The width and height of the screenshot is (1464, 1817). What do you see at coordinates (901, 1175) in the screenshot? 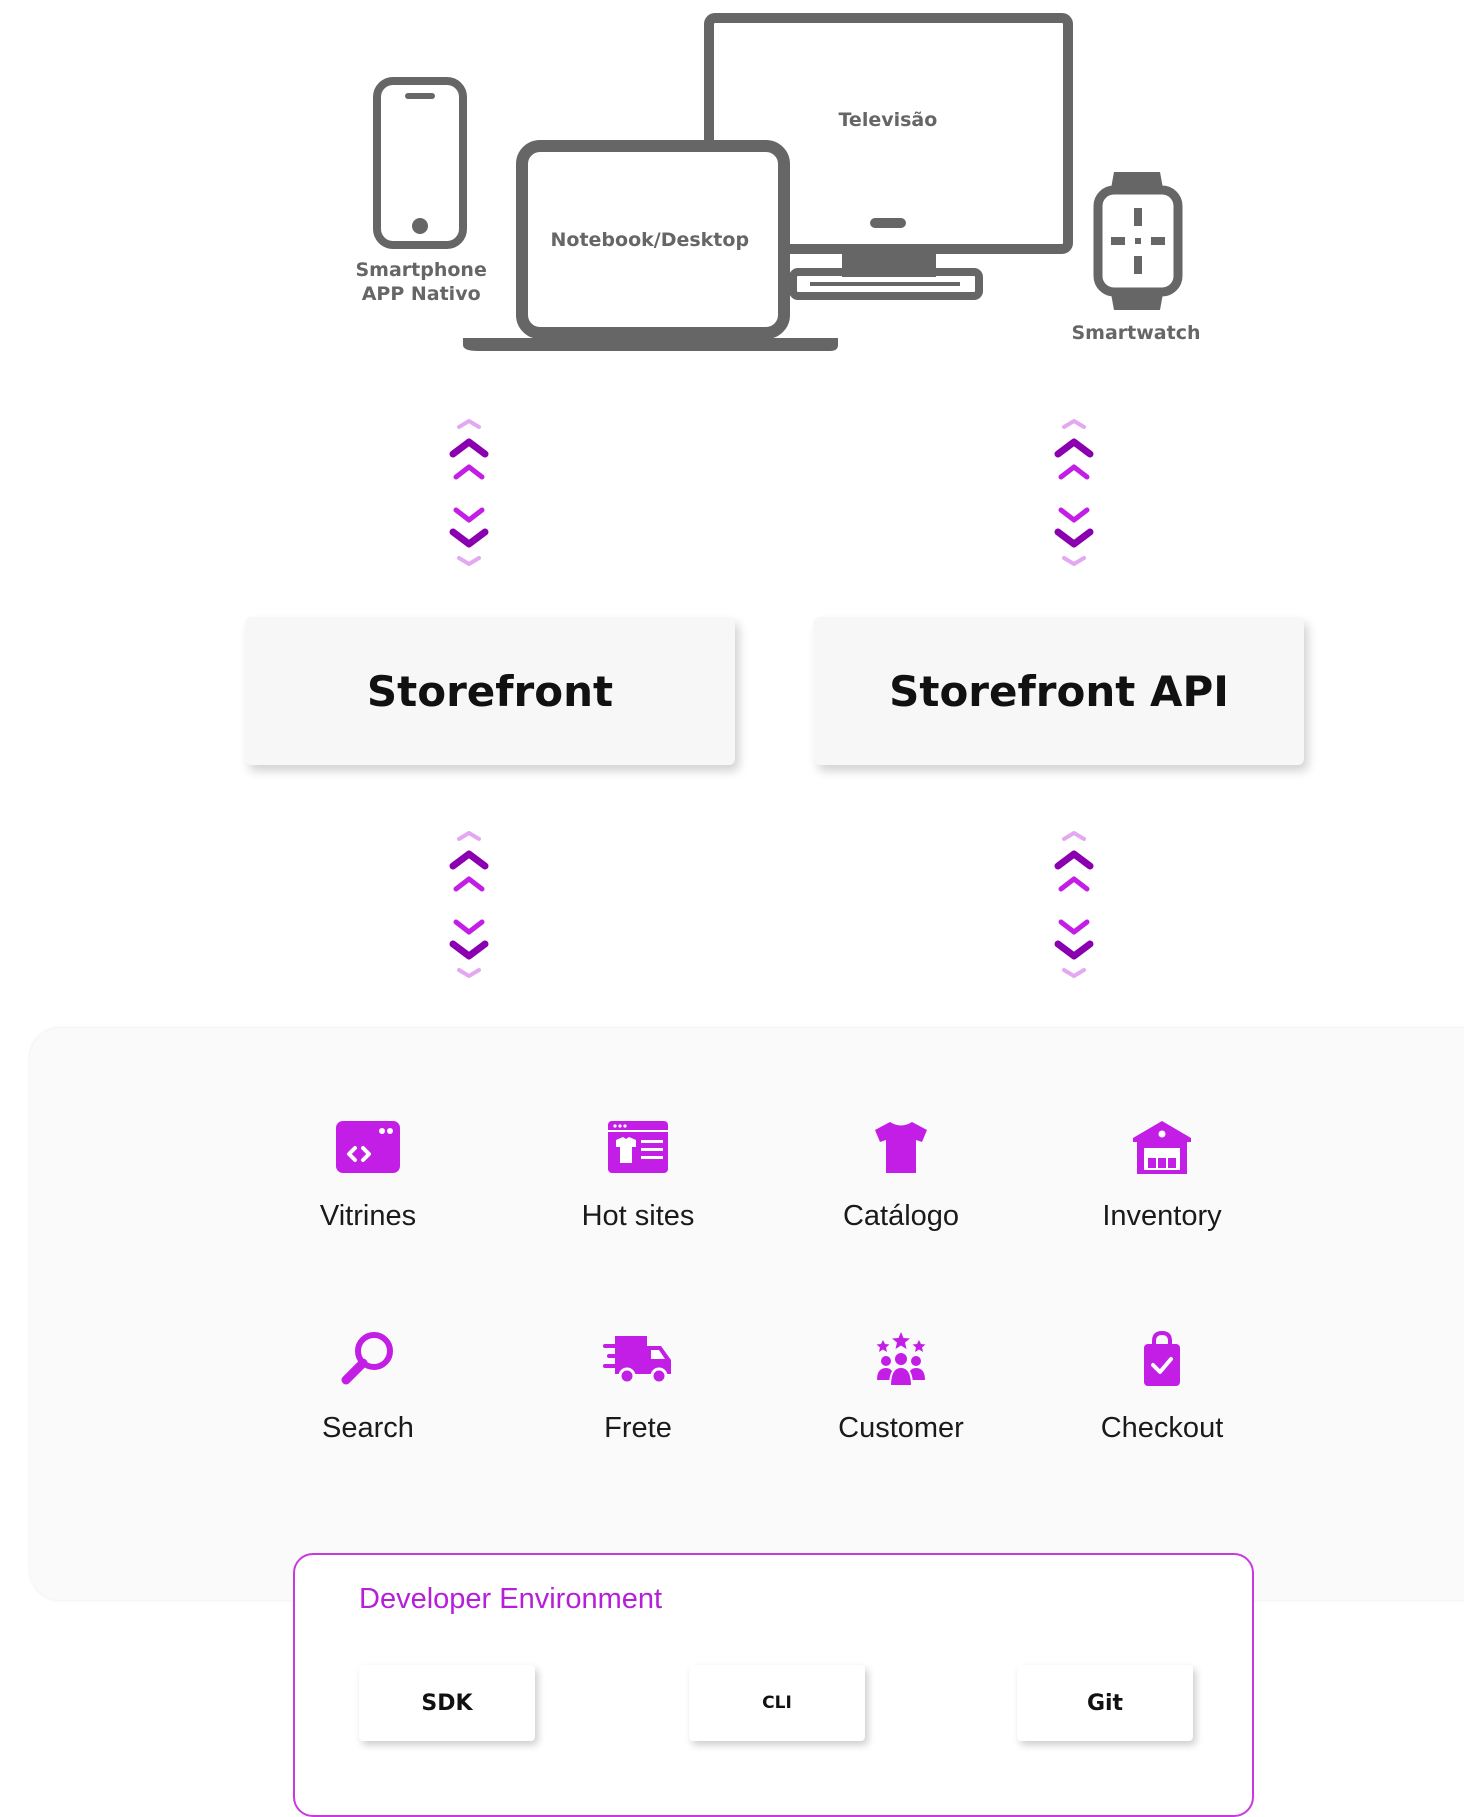
I see `module-catalogo: Catálogo` at bounding box center [901, 1175].